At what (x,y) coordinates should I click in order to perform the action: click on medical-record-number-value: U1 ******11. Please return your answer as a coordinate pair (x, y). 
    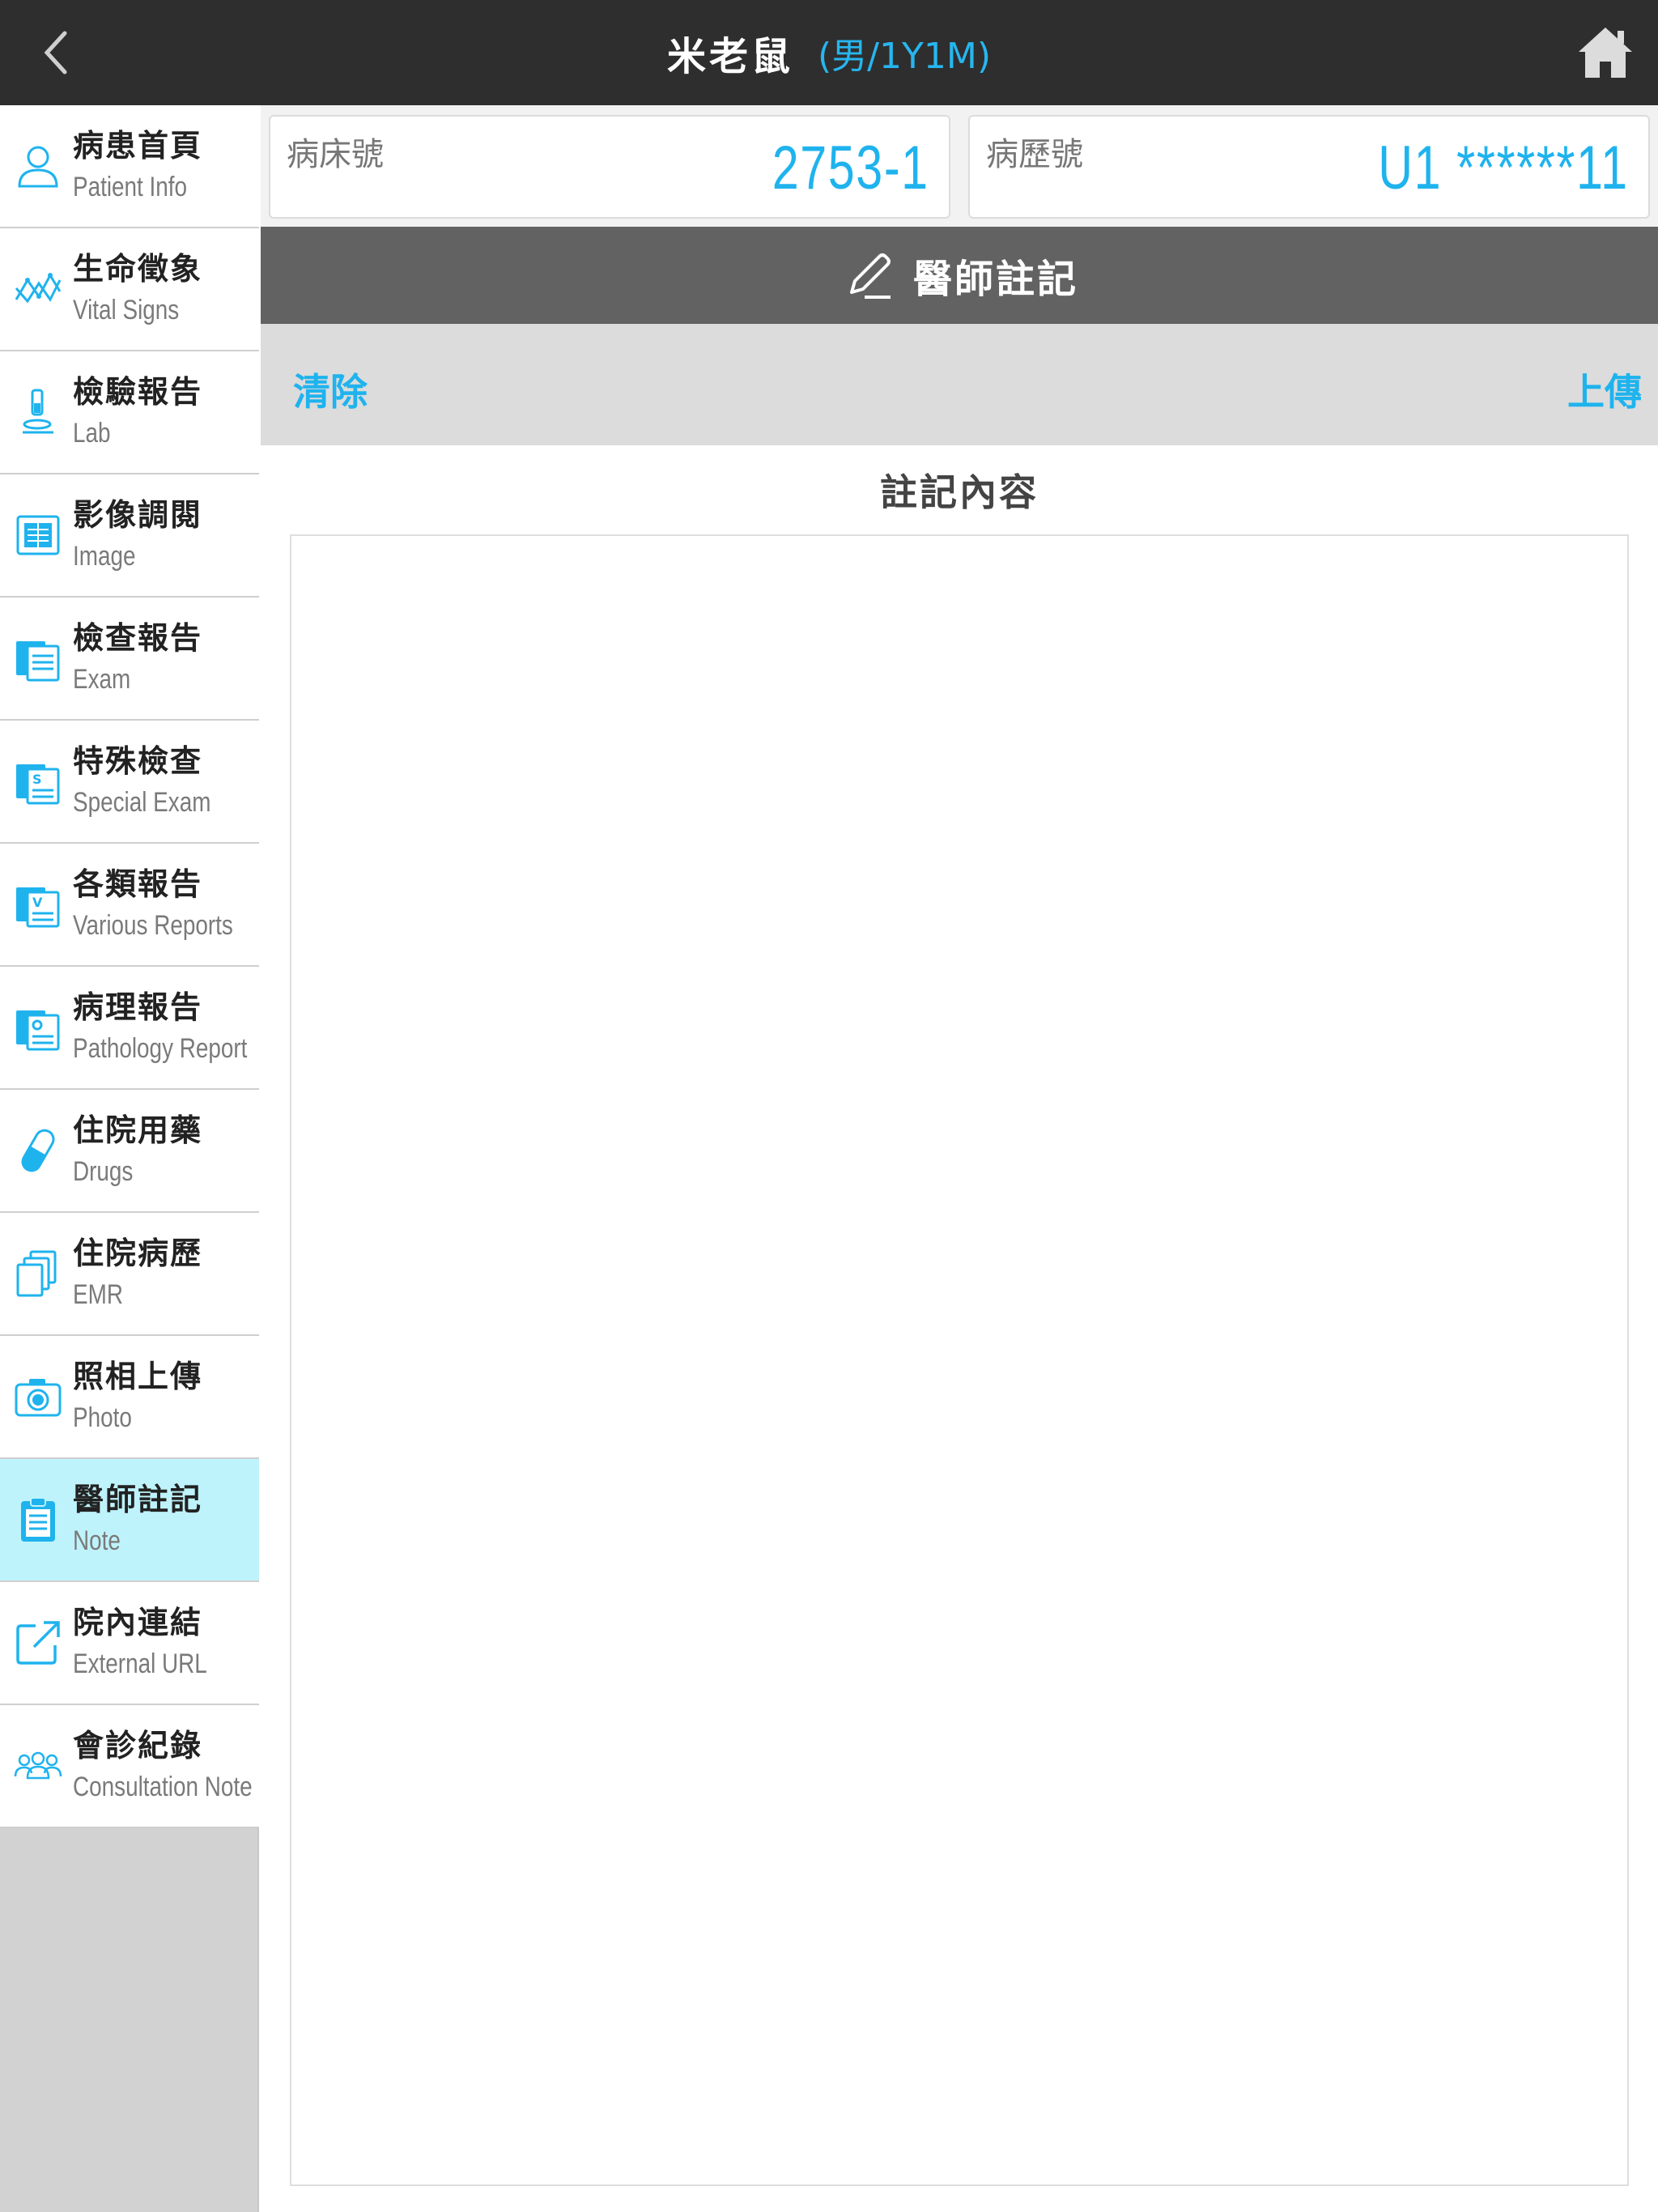
    Looking at the image, I should click on (1503, 168).